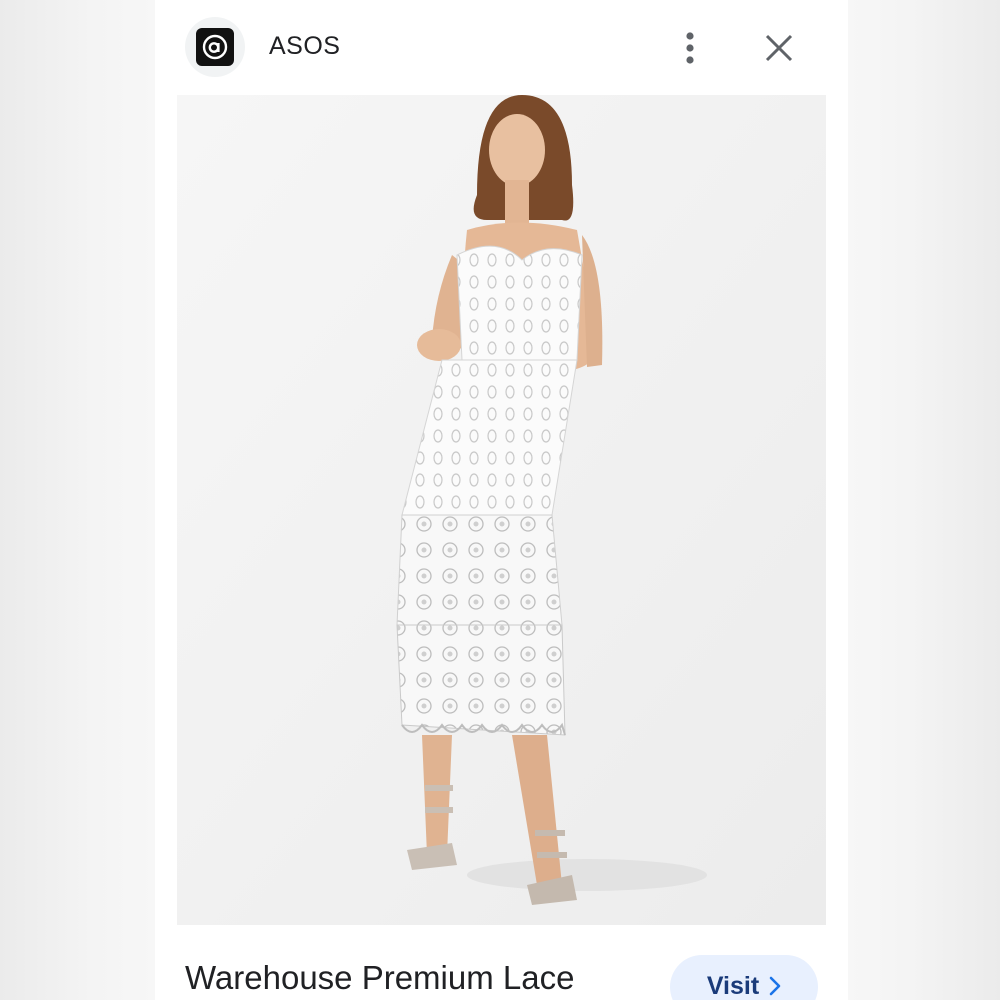  I want to click on visit-button: Visit, so click(744, 977).